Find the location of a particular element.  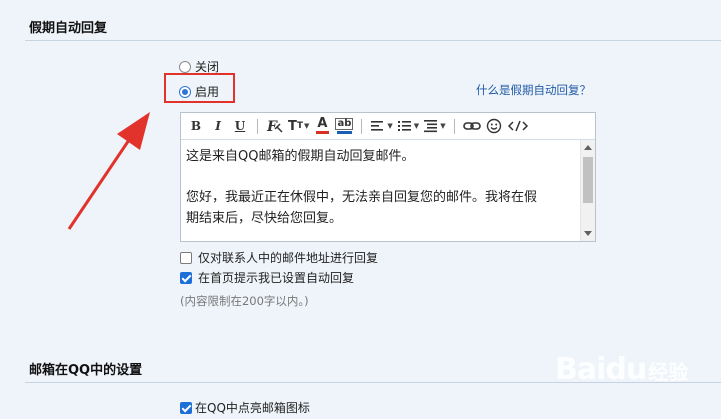

watermark-text: Baidu is located at coordinates (601, 369).